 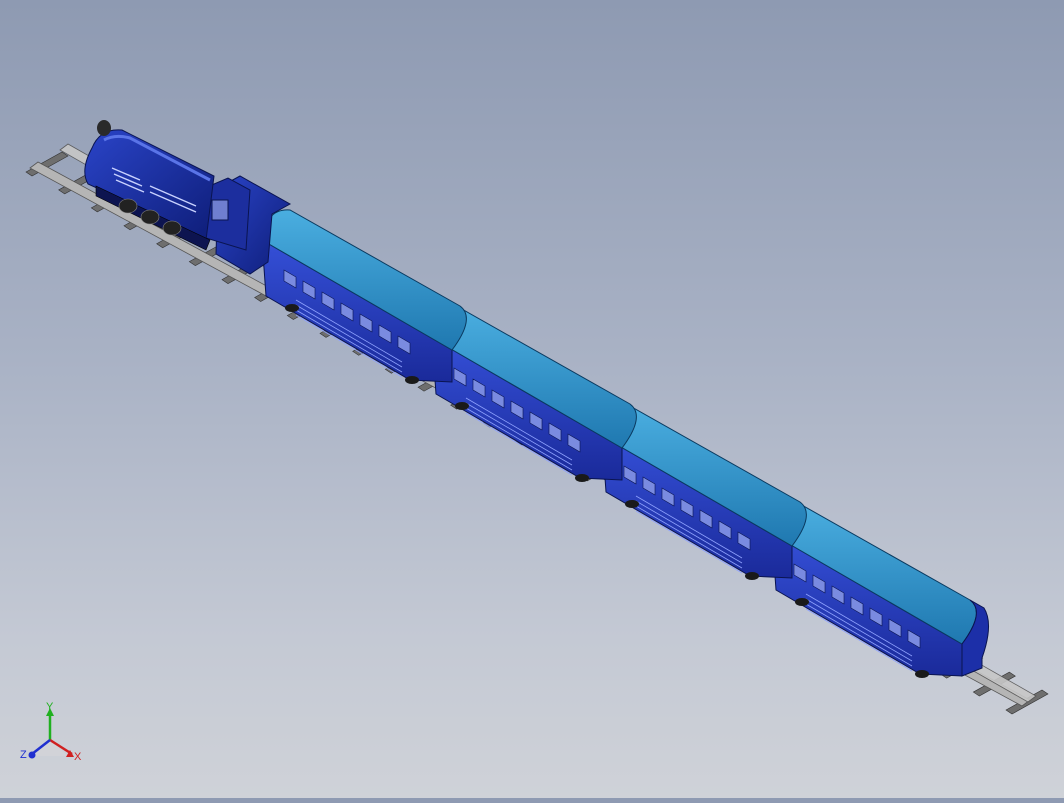 What do you see at coordinates (53, 737) in the screenshot?
I see `coordinate-triad: Y Z X` at bounding box center [53, 737].